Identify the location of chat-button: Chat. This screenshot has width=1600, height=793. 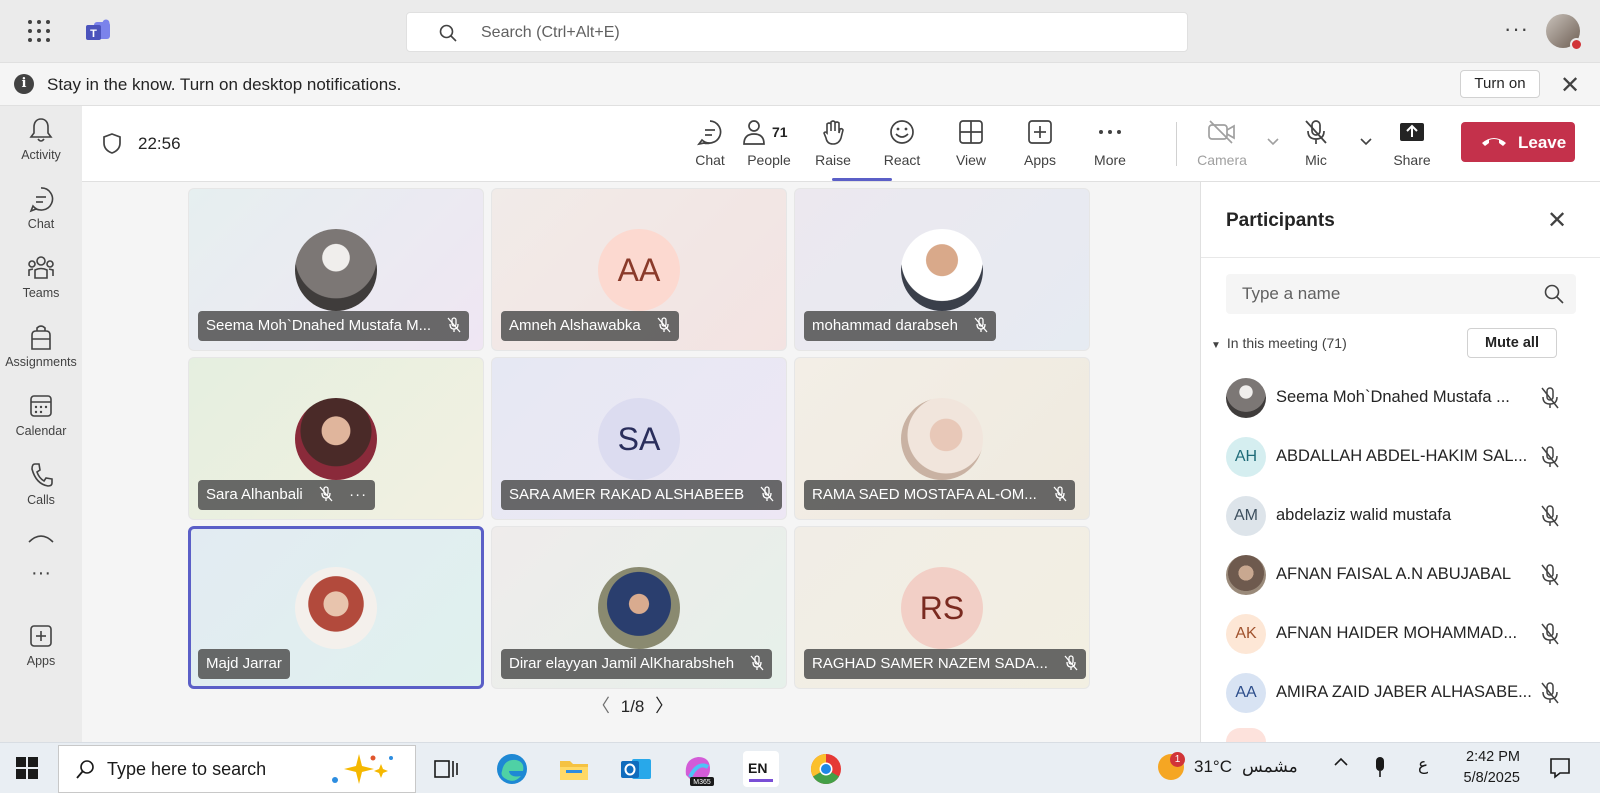
(710, 143).